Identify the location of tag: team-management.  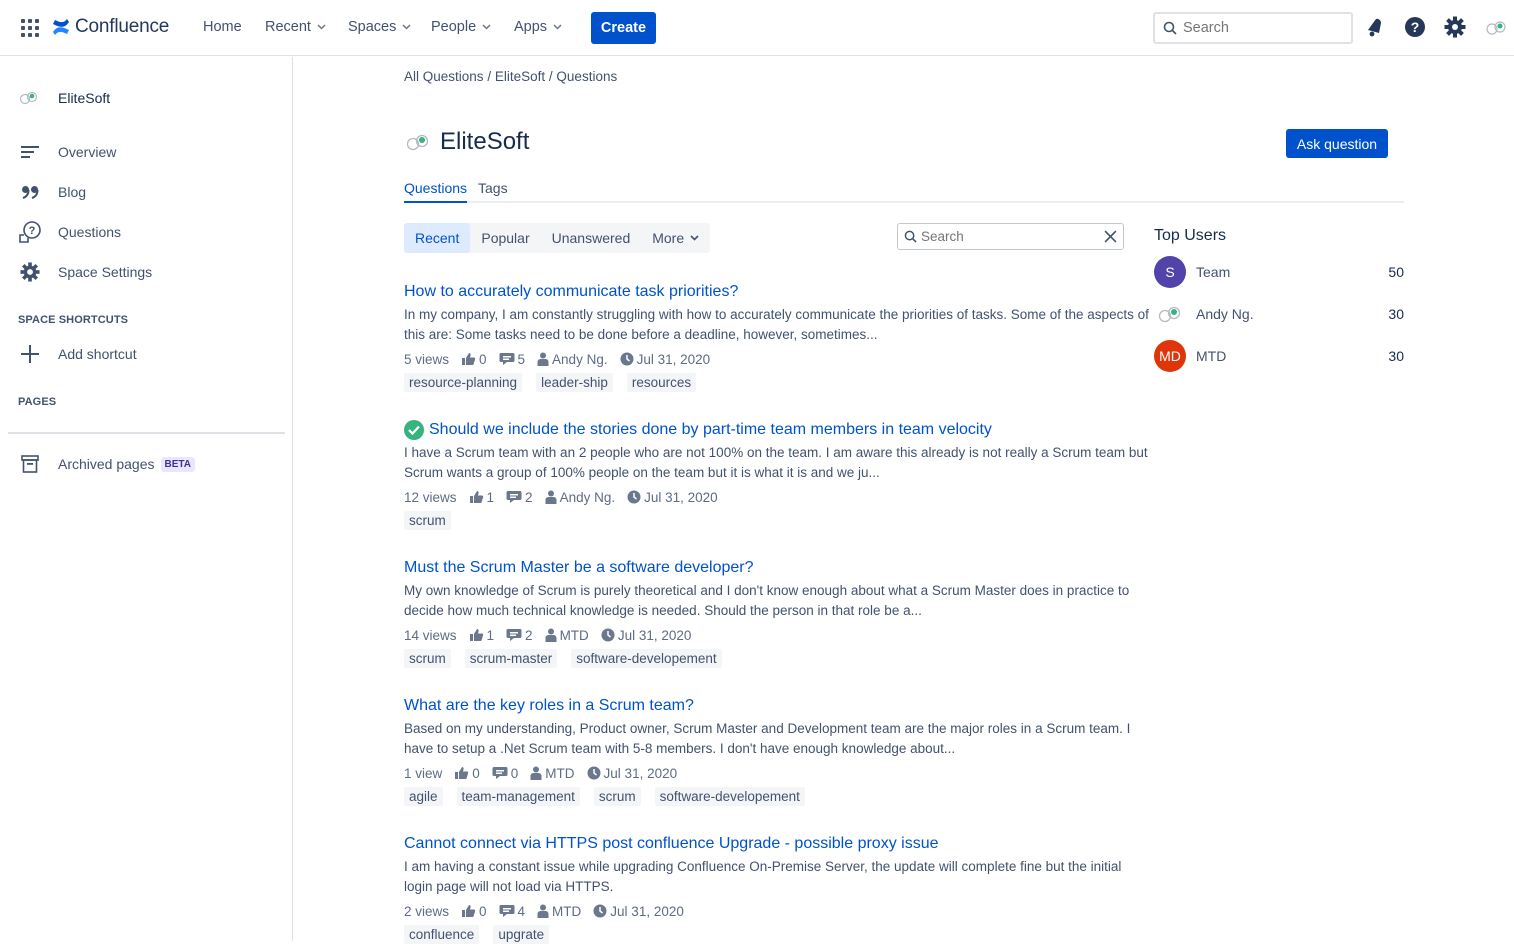
(518, 796).